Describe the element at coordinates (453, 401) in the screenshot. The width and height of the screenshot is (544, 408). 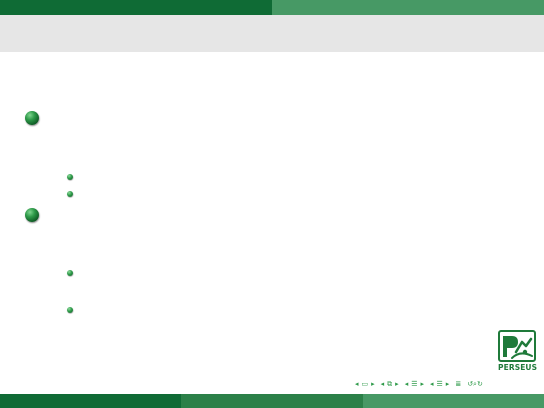
I see `footer-bar-right` at that location.